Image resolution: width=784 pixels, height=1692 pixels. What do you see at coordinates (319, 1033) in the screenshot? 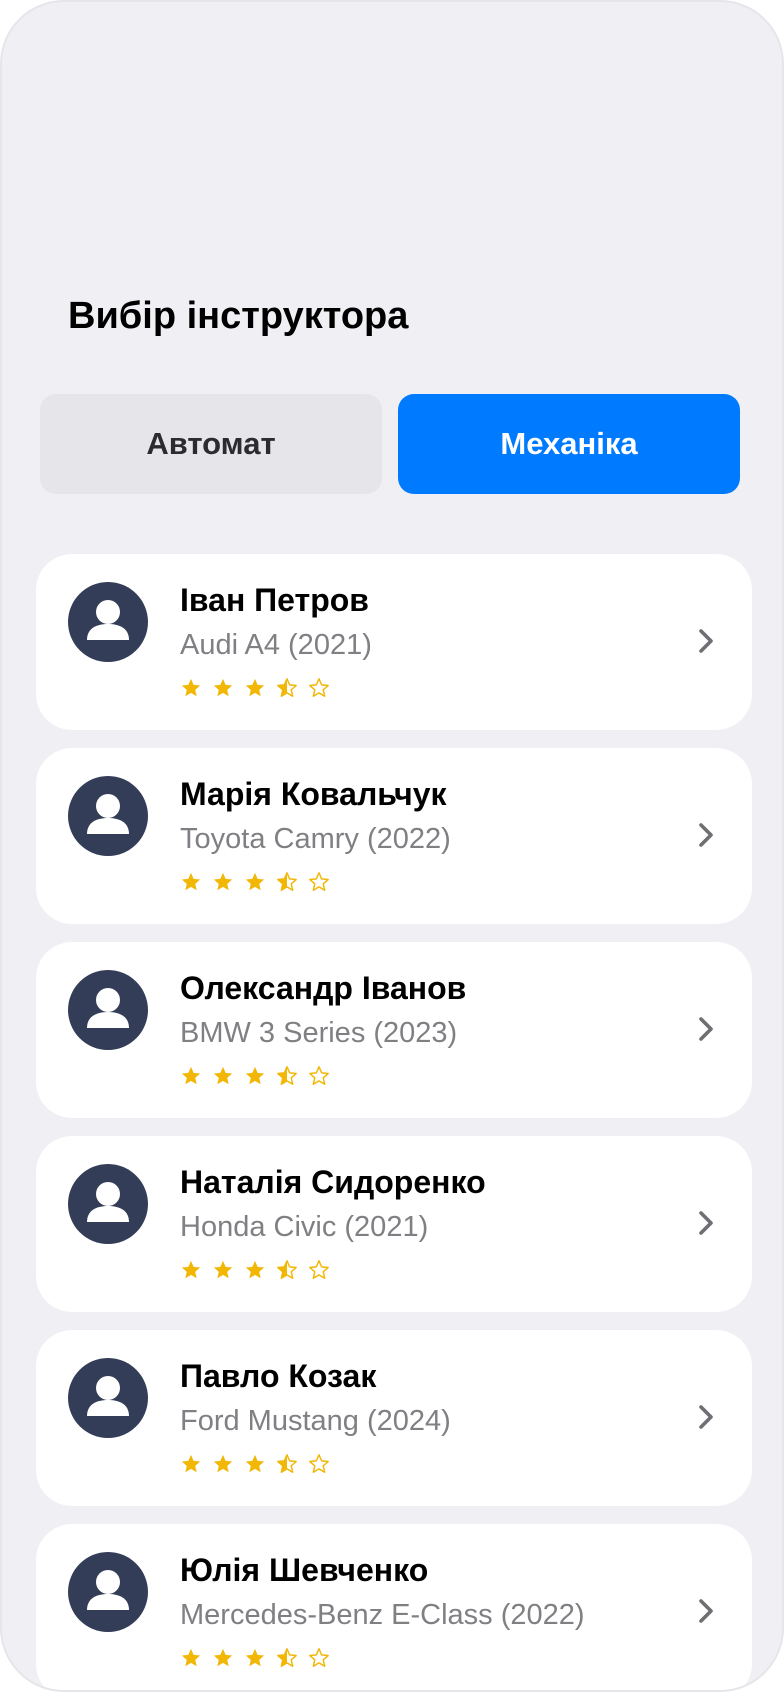
I see `instructor-car: BMW 3 Series (2023)` at bounding box center [319, 1033].